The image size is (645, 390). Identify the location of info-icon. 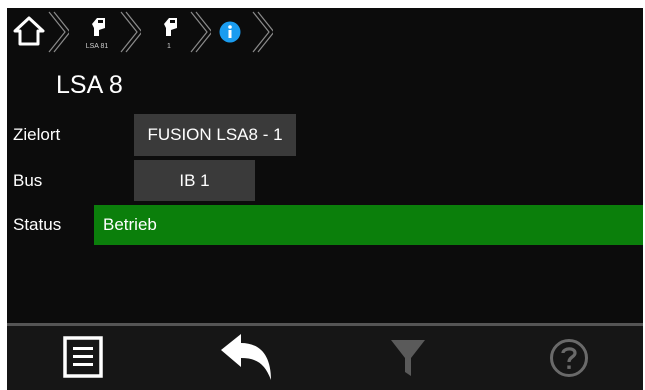
(230, 32).